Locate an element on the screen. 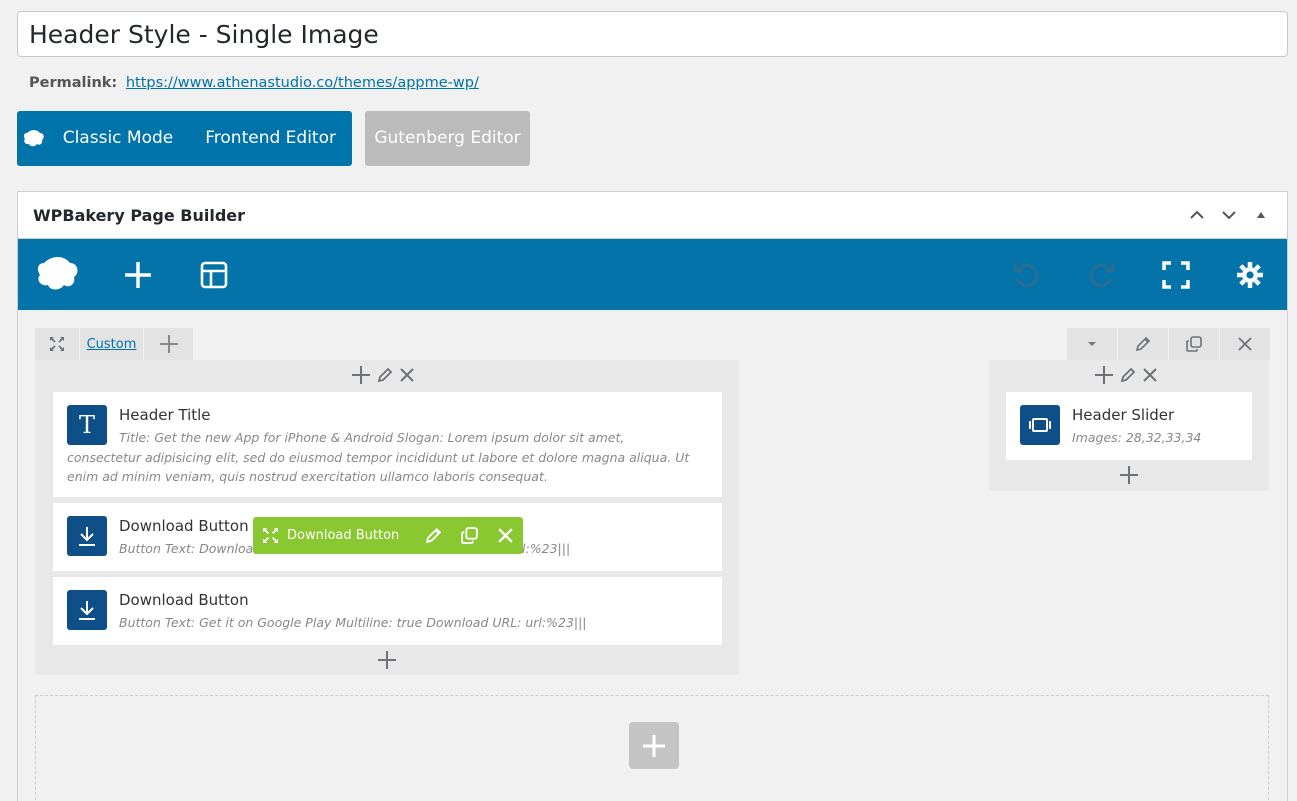  column-right-bottom-add is located at coordinates (1129, 477).